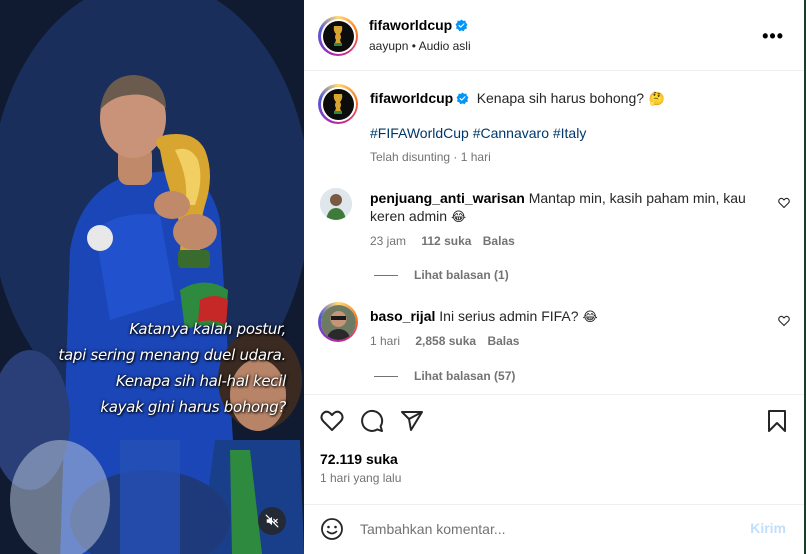 This screenshot has width=806, height=554. I want to click on comment-input, so click(550, 529).